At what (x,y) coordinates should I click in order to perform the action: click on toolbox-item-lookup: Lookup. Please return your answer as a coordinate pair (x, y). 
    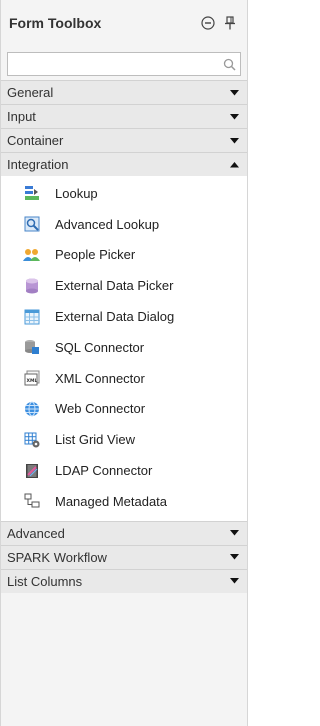
    Looking at the image, I should click on (124, 193).